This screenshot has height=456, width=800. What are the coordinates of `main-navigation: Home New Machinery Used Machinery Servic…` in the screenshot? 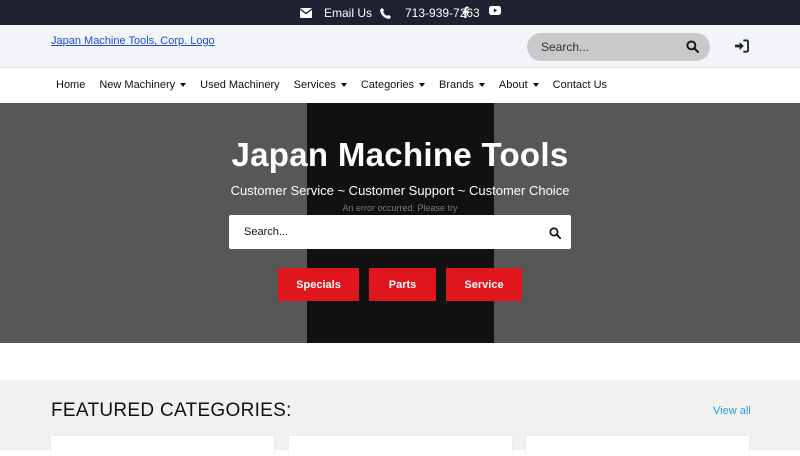 It's located at (400, 85).